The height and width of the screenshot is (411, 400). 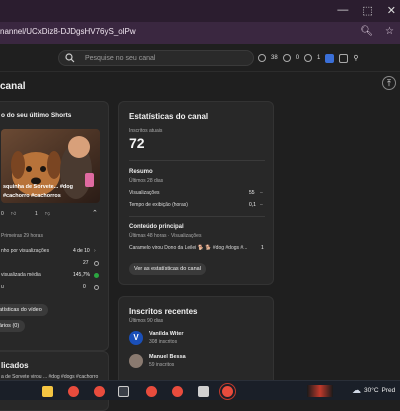 I want to click on search-box: Pesquise no seu canal, so click(x=156, y=58).